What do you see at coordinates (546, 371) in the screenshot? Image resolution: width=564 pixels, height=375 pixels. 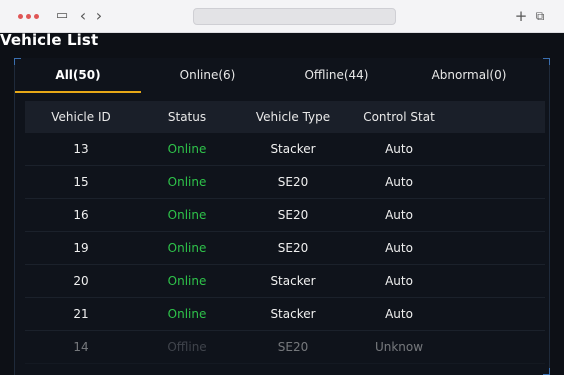 I see `panel-corner-bottom-right` at bounding box center [546, 371].